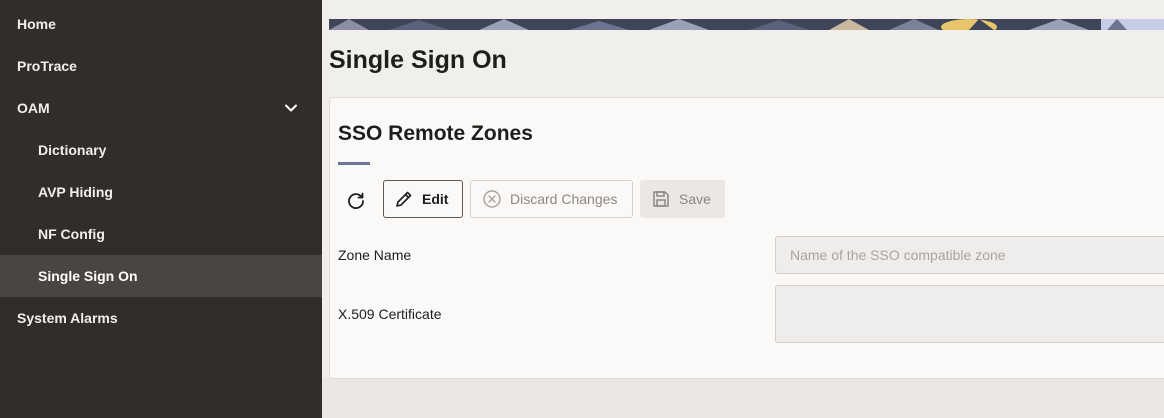  Describe the element at coordinates (746, 24) in the screenshot. I see `banner-pattern` at that location.